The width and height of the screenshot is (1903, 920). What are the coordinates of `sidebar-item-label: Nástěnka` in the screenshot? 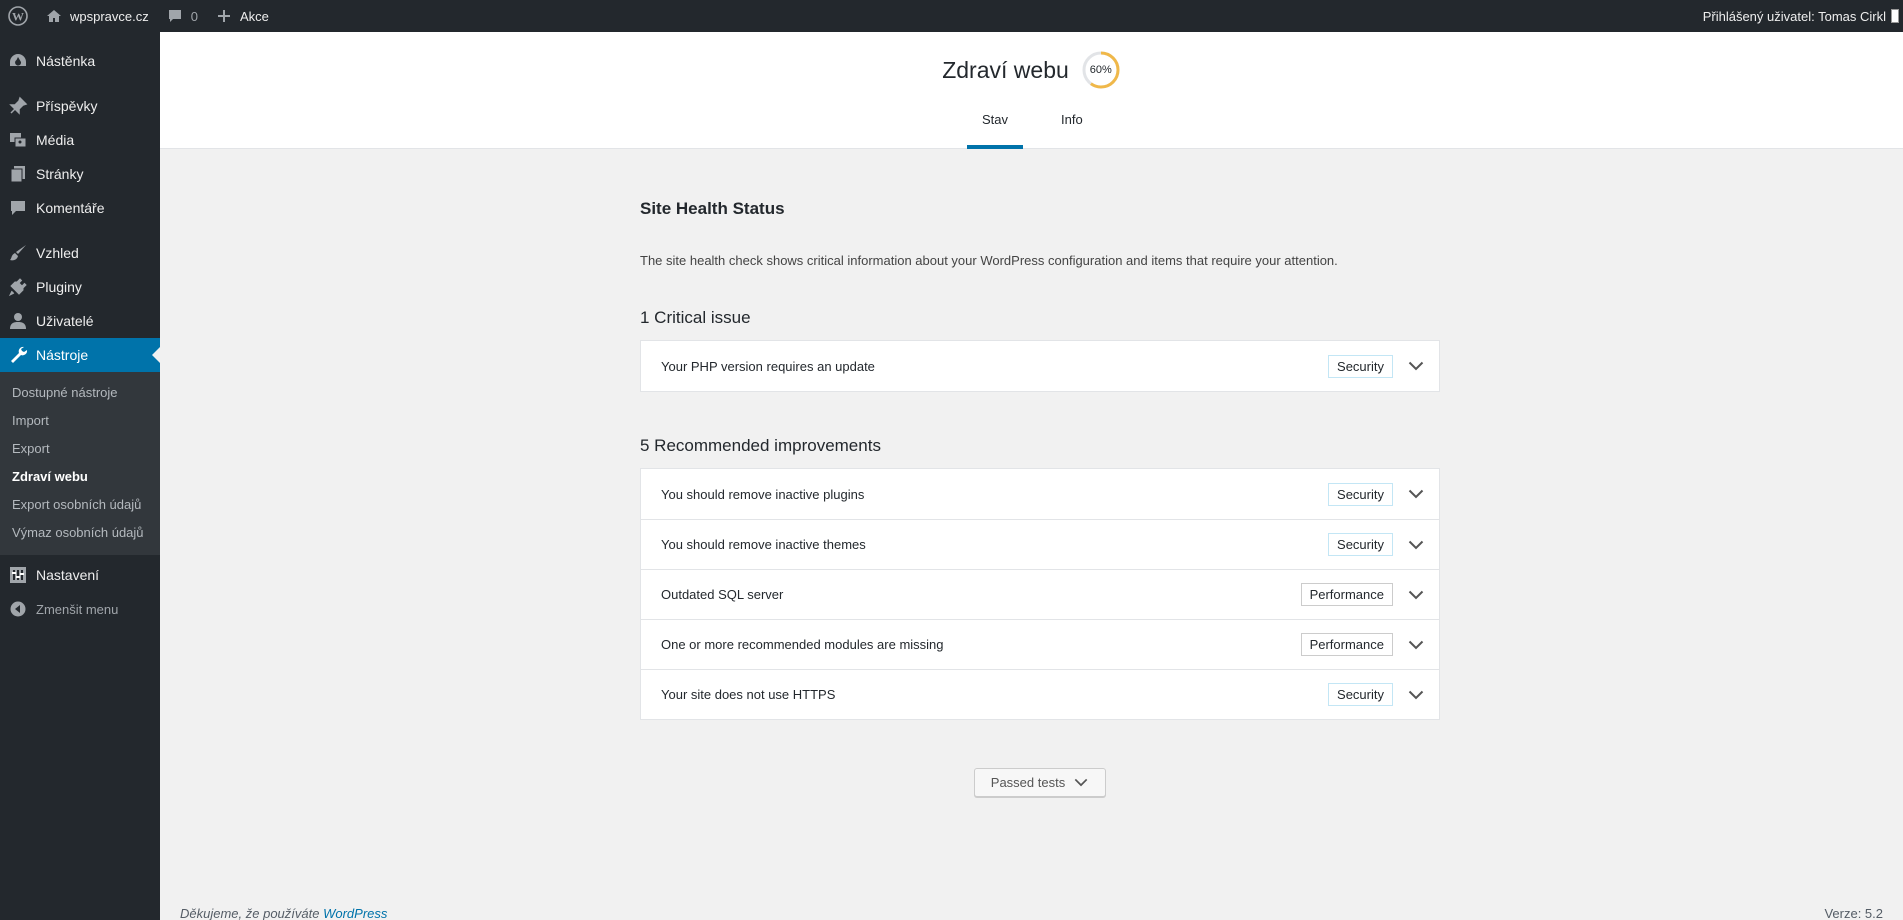 It's located at (66, 61).